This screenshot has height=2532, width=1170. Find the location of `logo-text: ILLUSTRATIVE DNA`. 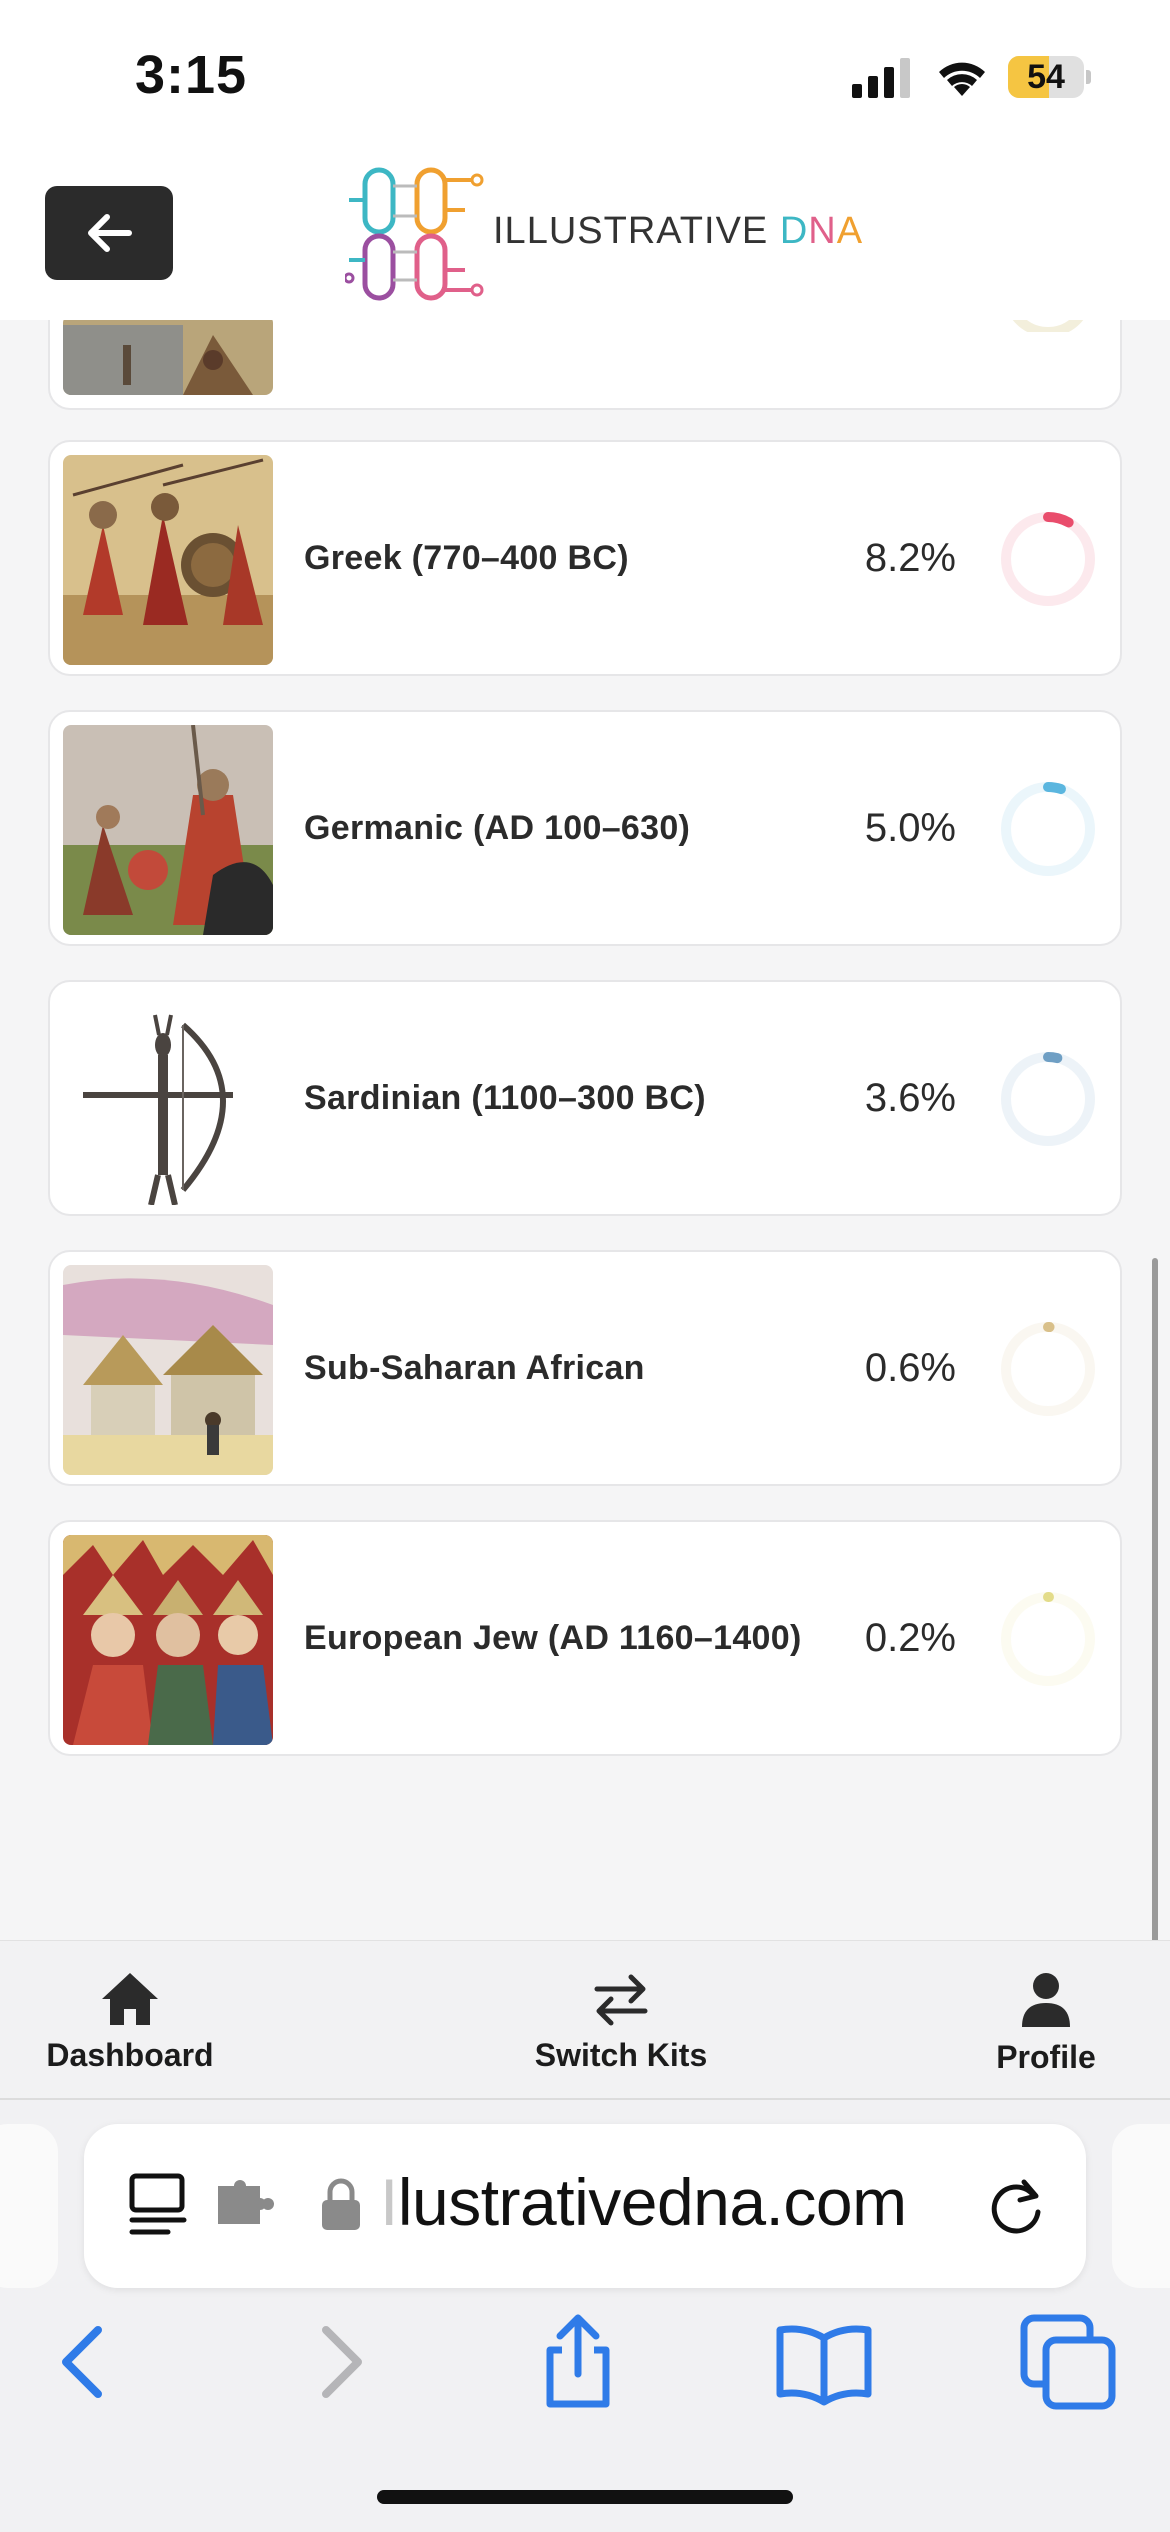

logo-text: ILLUSTRATIVE DNA is located at coordinates (678, 231).